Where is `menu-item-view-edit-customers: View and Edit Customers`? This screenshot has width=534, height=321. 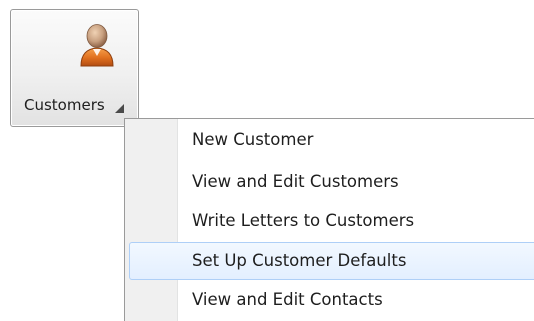
menu-item-view-edit-customers: View and Edit Customers is located at coordinates (331, 182).